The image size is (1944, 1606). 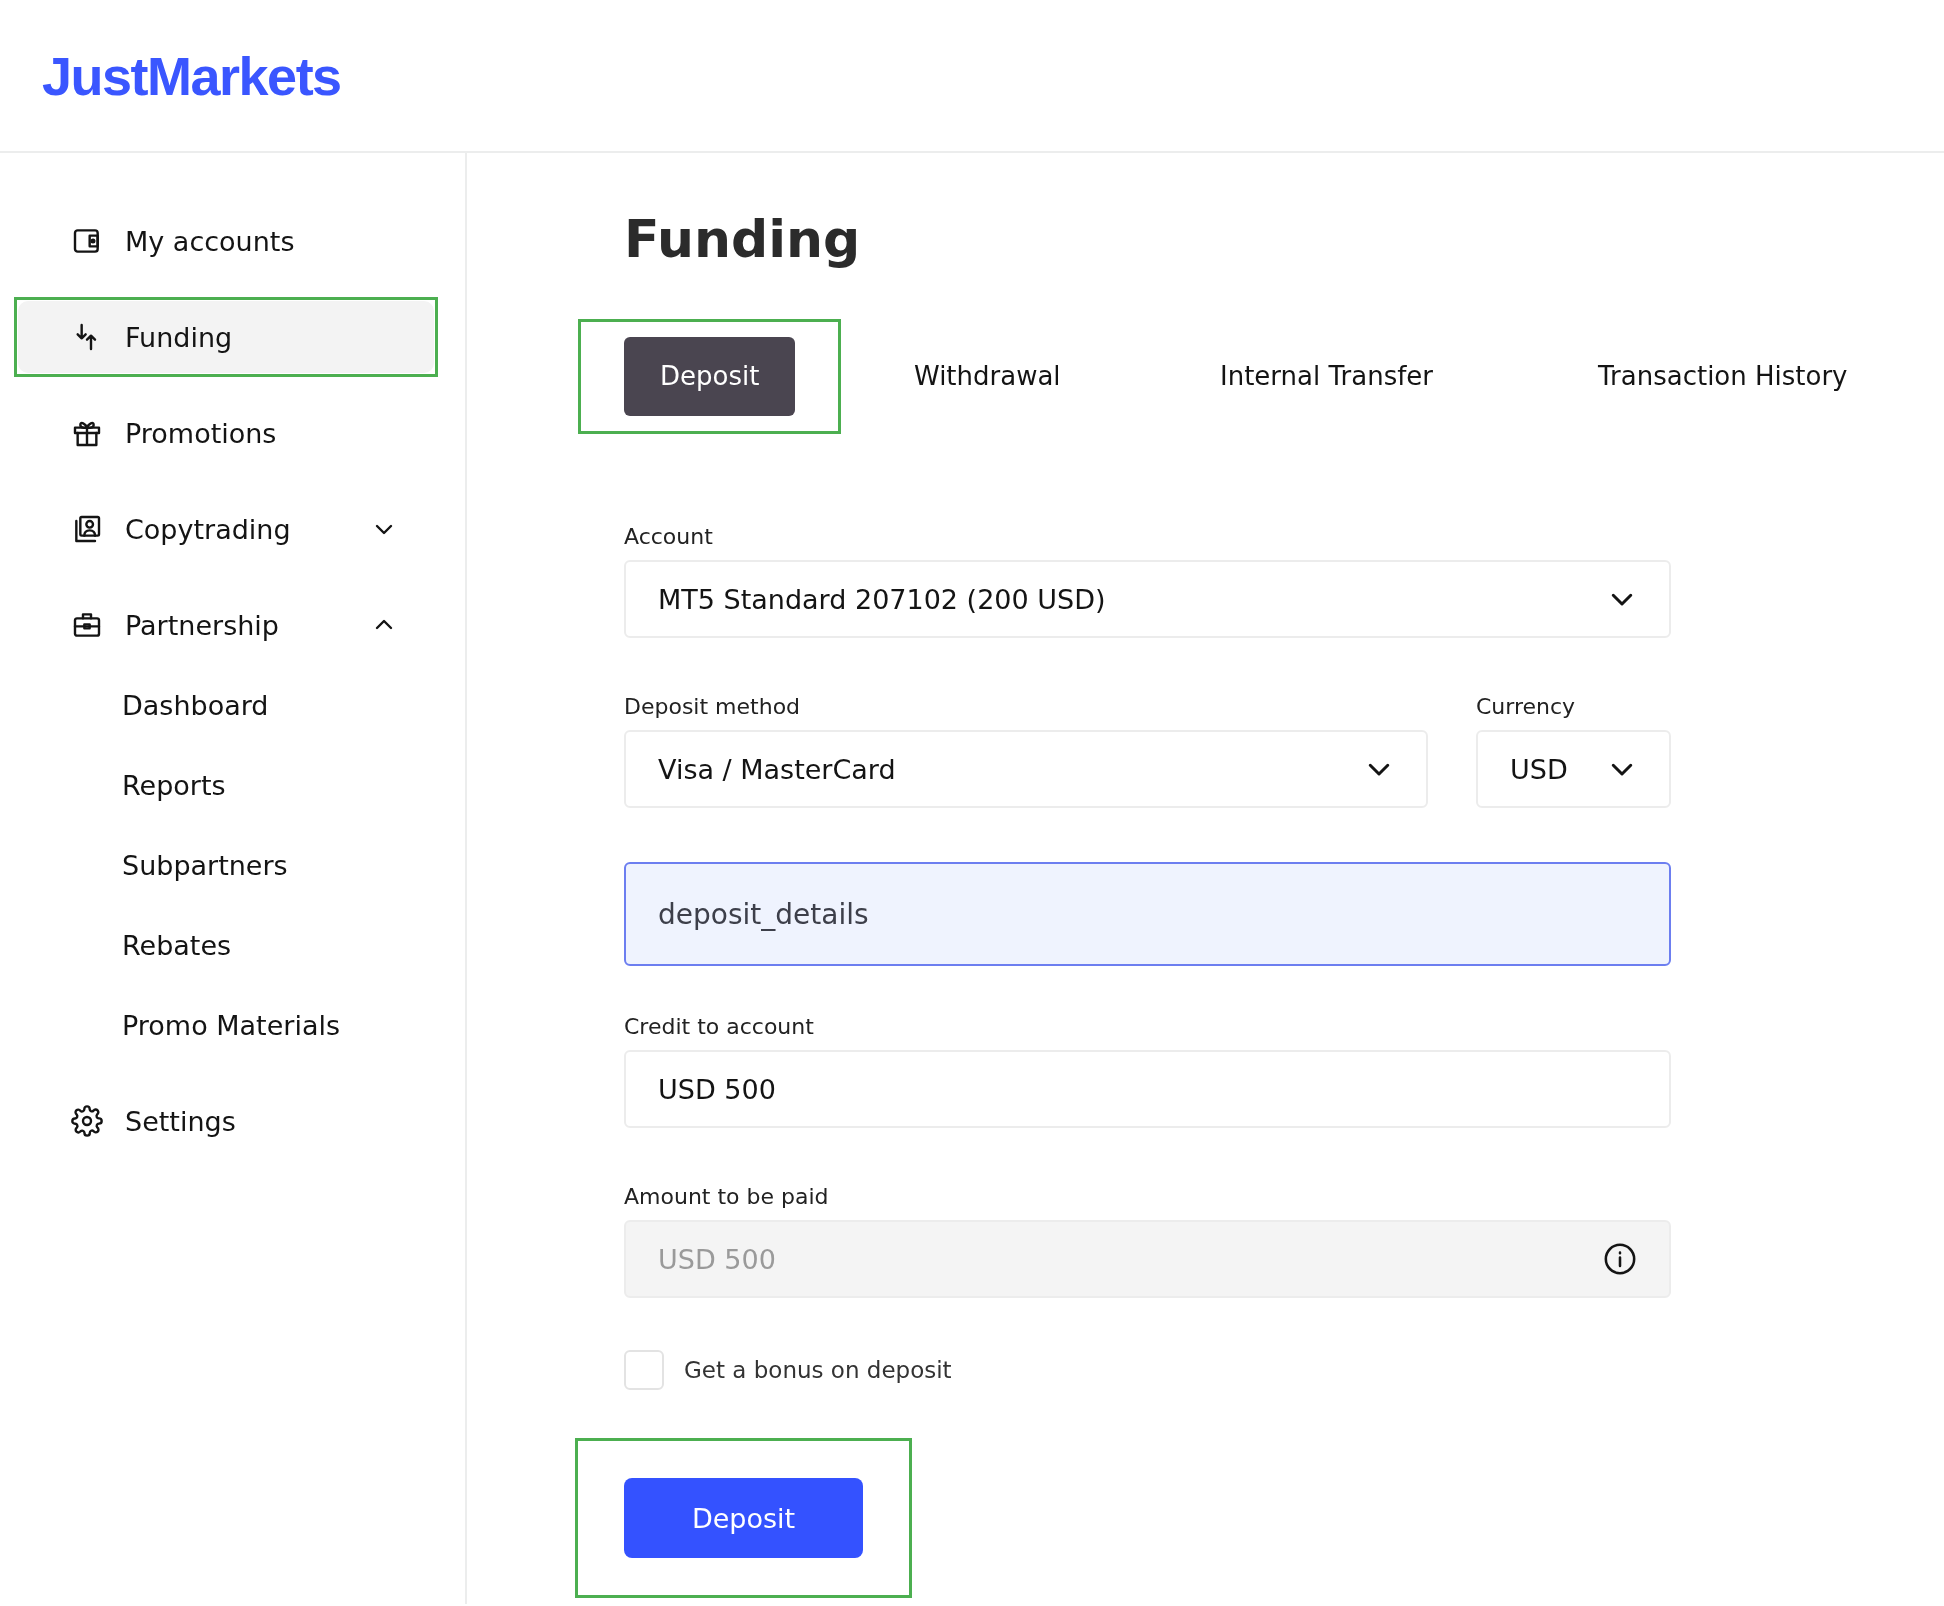 What do you see at coordinates (226, 337) in the screenshot?
I see `sidebar-item: Funding` at bounding box center [226, 337].